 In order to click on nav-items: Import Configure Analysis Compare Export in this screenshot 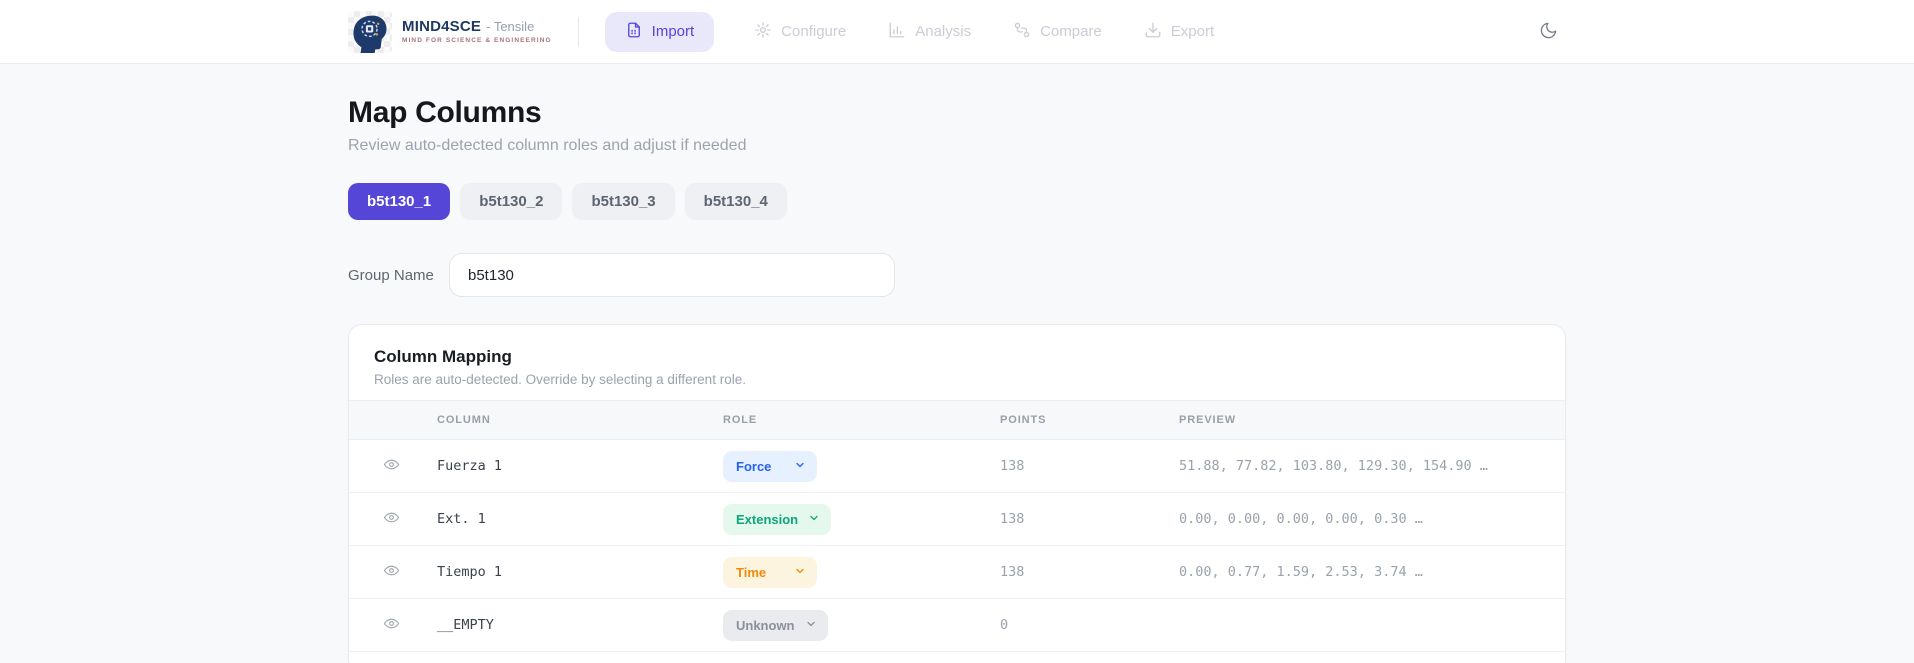, I will do `click(910, 31)`.